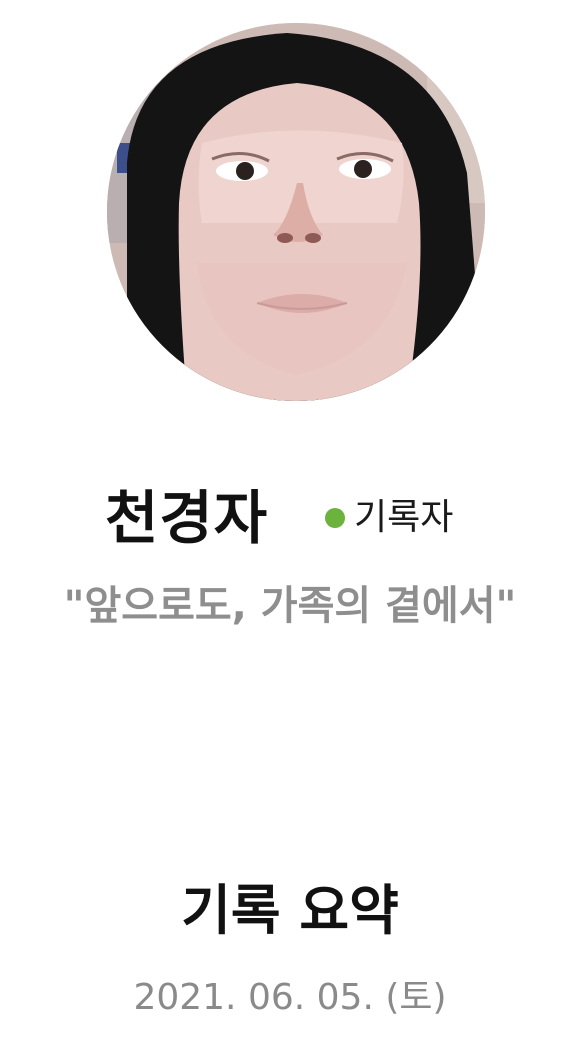 The width and height of the screenshot is (580, 1052). I want to click on summary-title: 기록 요약, so click(290, 910).